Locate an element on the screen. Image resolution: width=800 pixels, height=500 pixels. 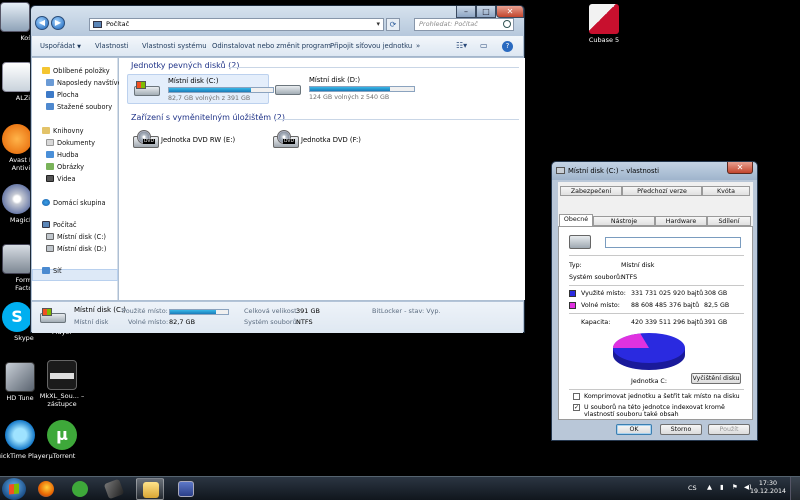
group-header-hard-disks: Jednotky pevných disků (2) is located at coordinates (185, 65).